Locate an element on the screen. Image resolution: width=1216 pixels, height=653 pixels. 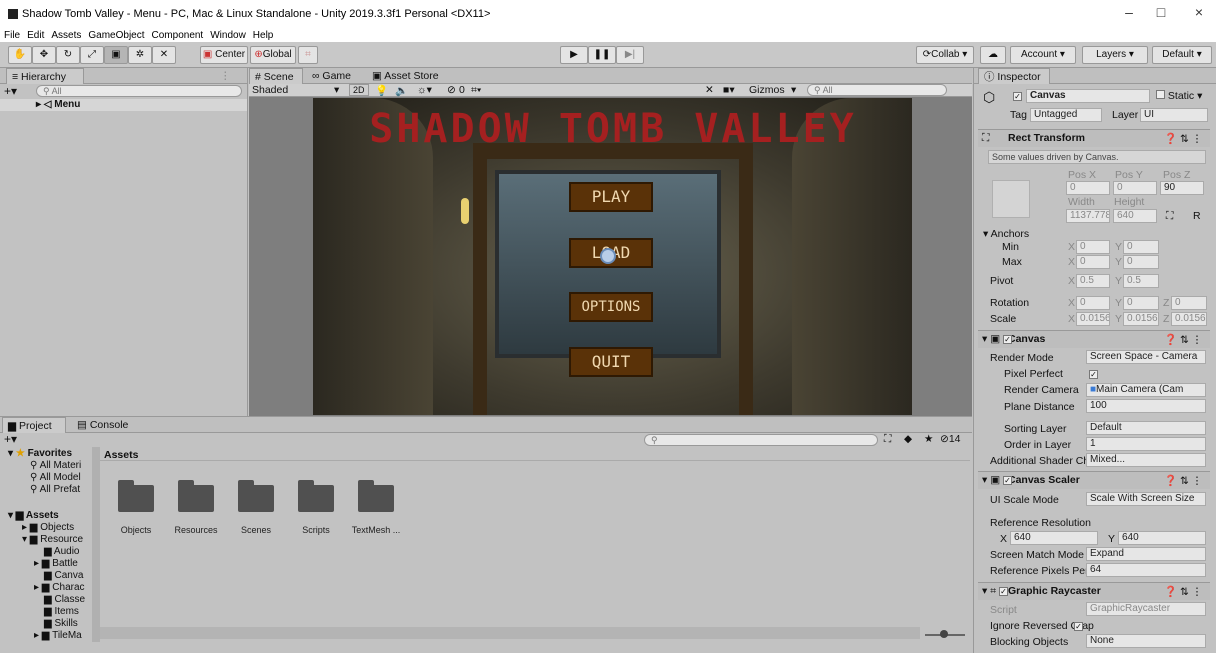
effects-icon: ☼▾ is located at coordinates (424, 90).